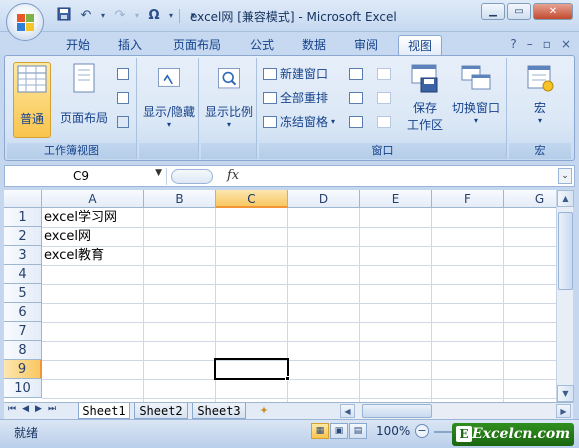 The height and width of the screenshot is (448, 579). What do you see at coordinates (493, 11) in the screenshot?
I see `minimize-button: ▁` at bounding box center [493, 11].